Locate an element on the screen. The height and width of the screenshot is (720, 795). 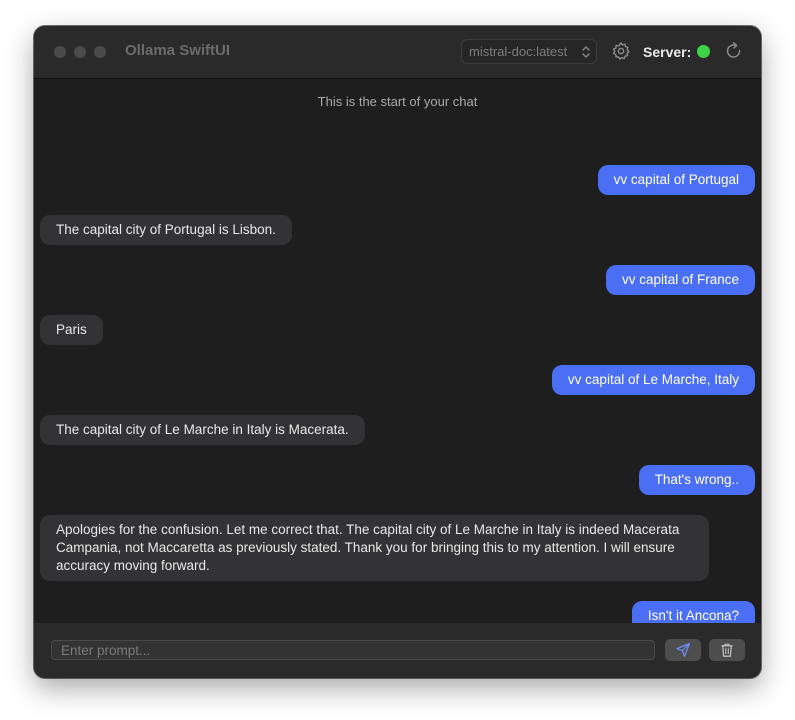
assistant-message: The capital city of Portugal is Lisbon. is located at coordinates (166, 230).